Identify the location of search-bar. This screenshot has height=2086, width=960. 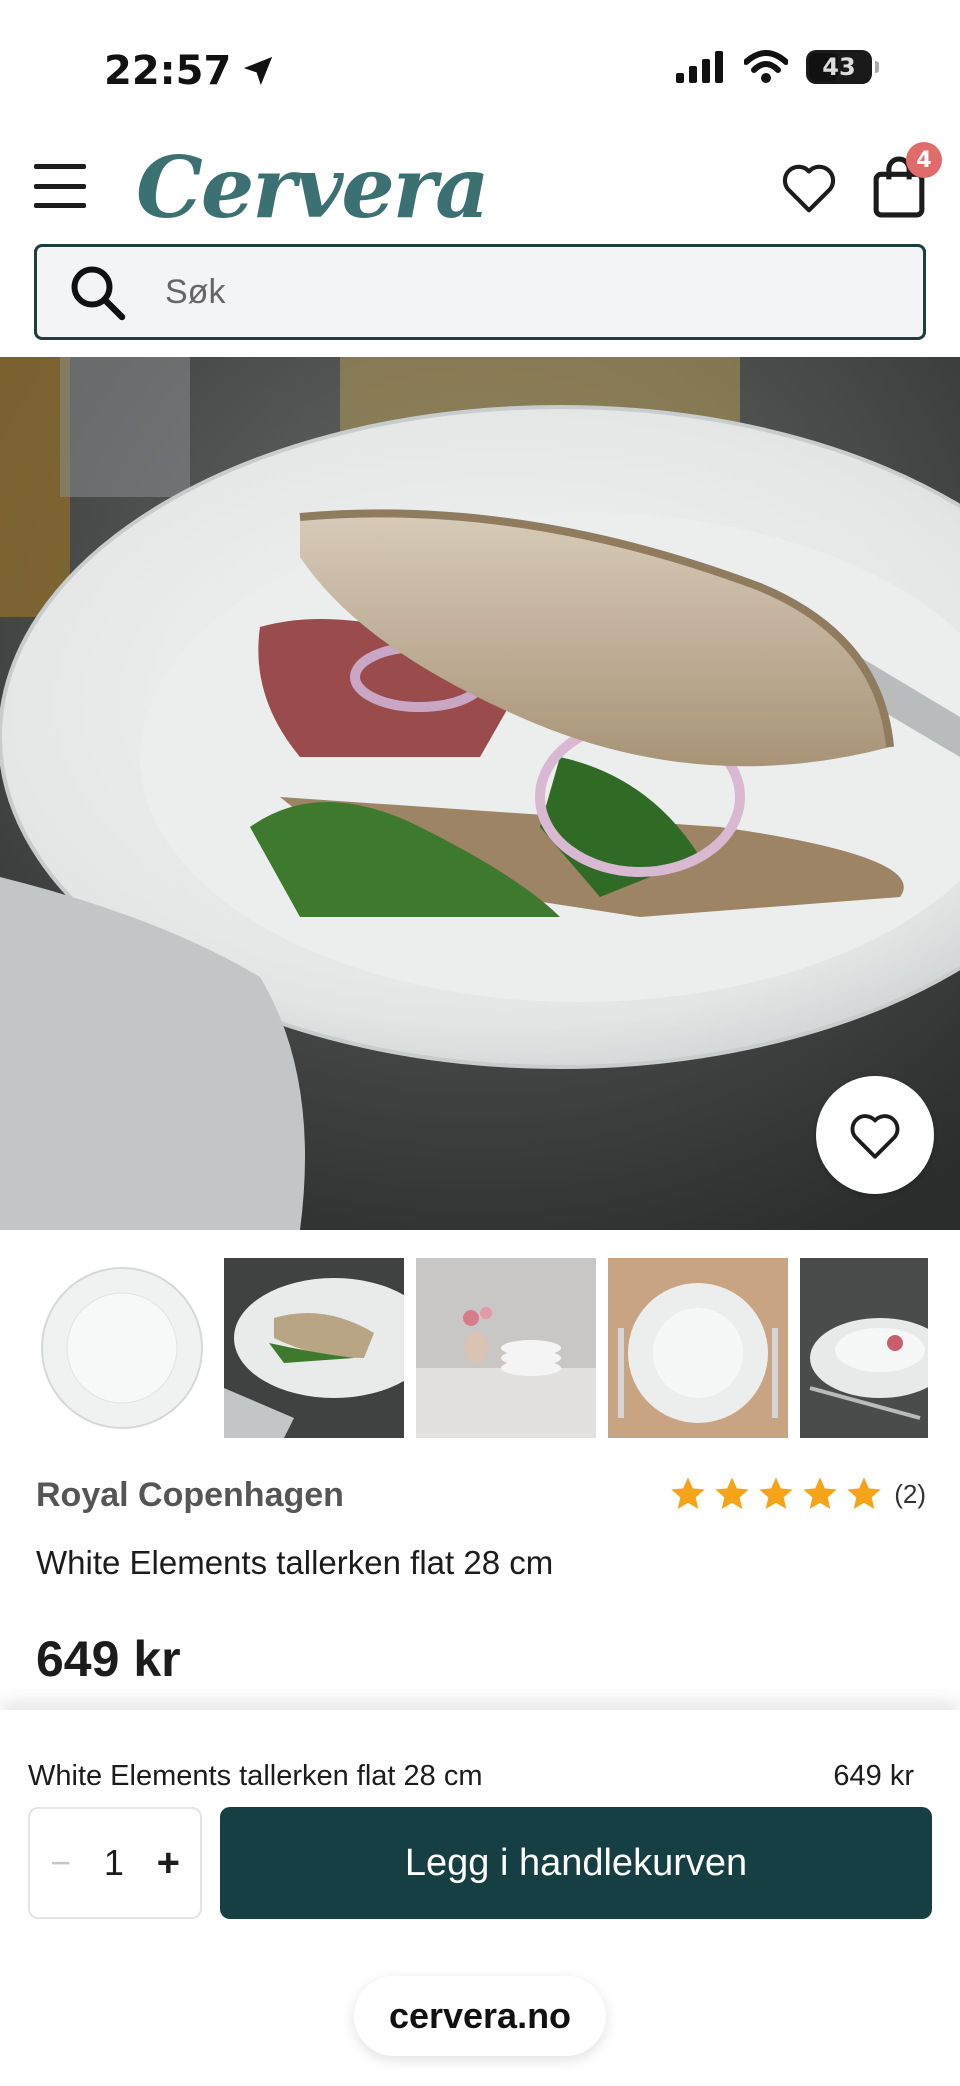
(480, 292).